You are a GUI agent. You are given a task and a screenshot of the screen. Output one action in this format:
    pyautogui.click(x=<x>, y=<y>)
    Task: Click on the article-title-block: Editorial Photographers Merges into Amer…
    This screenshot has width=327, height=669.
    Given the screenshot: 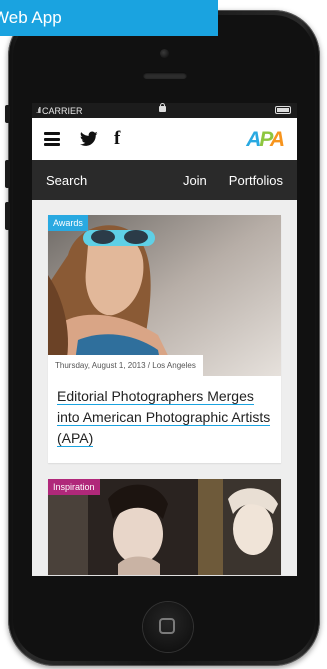 What is the action you would take?
    pyautogui.click(x=164, y=419)
    